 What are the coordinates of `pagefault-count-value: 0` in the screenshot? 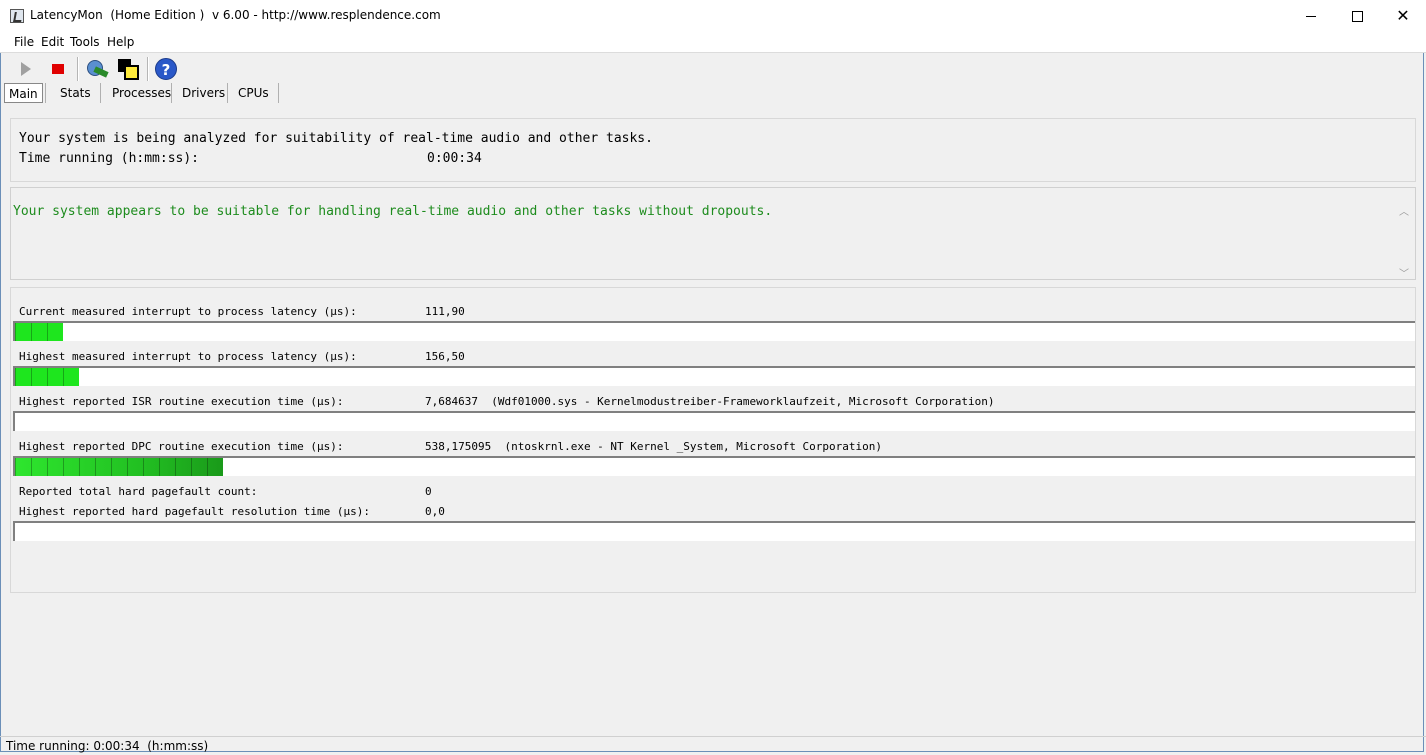 It's located at (428, 491).